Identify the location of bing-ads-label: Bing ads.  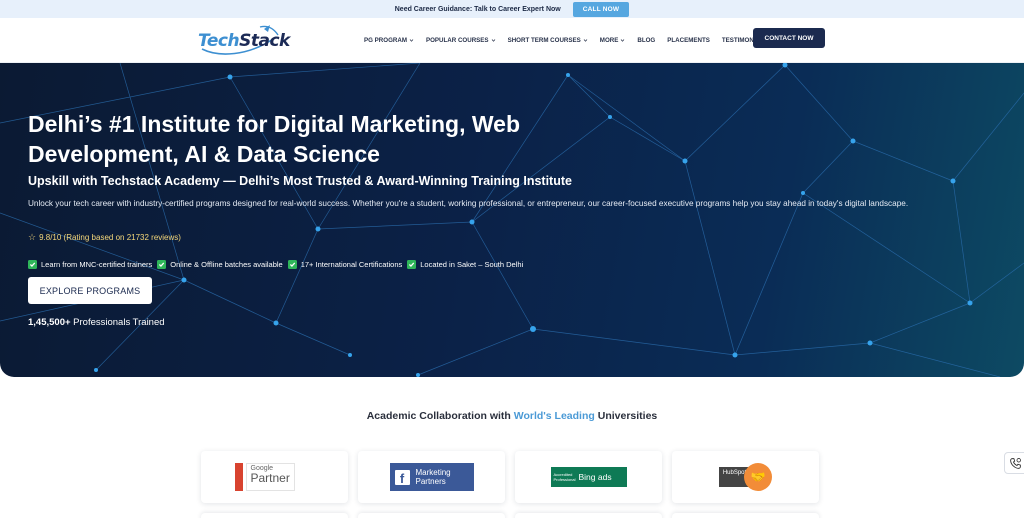
(595, 477).